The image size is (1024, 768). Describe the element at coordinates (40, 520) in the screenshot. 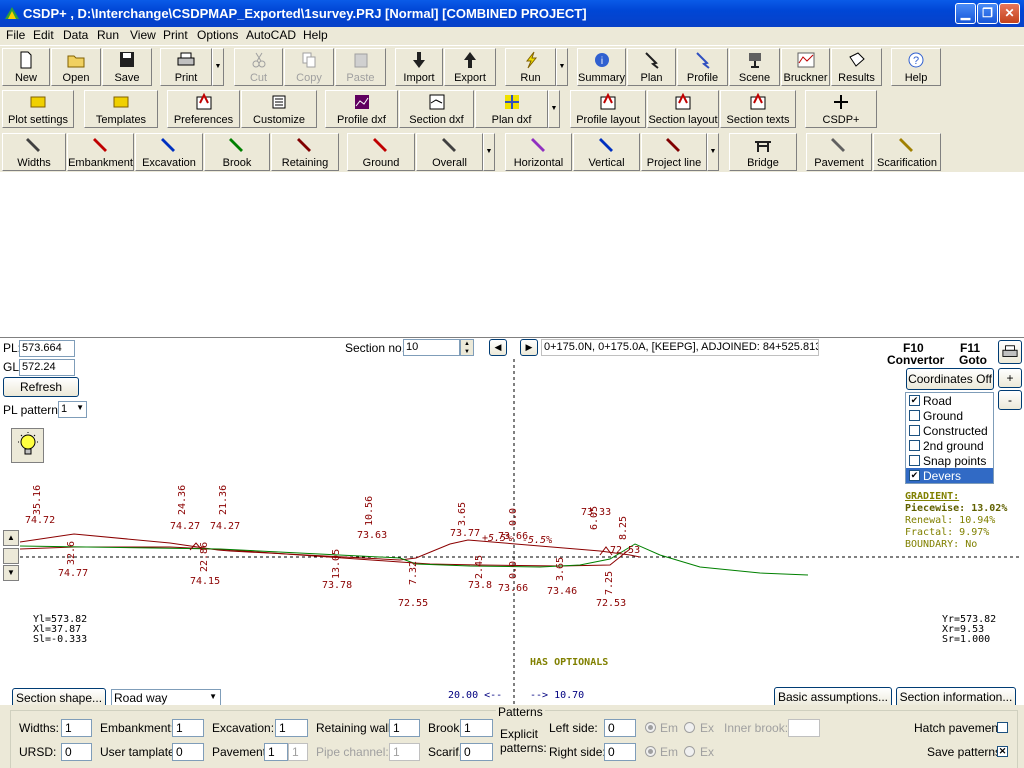

I see `label-mid-0: 74.72` at that location.